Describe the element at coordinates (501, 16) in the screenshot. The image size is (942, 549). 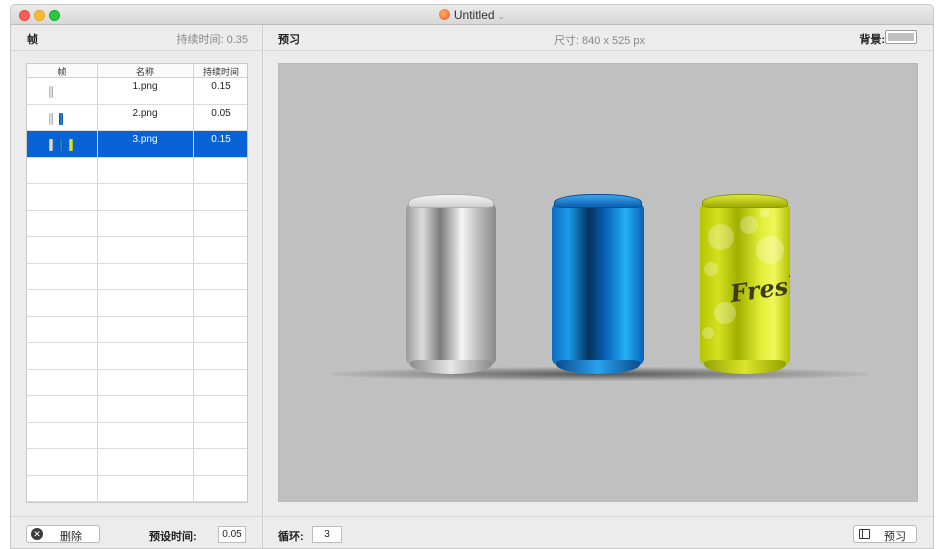
I see `chevron-down-icon: ⌄` at that location.